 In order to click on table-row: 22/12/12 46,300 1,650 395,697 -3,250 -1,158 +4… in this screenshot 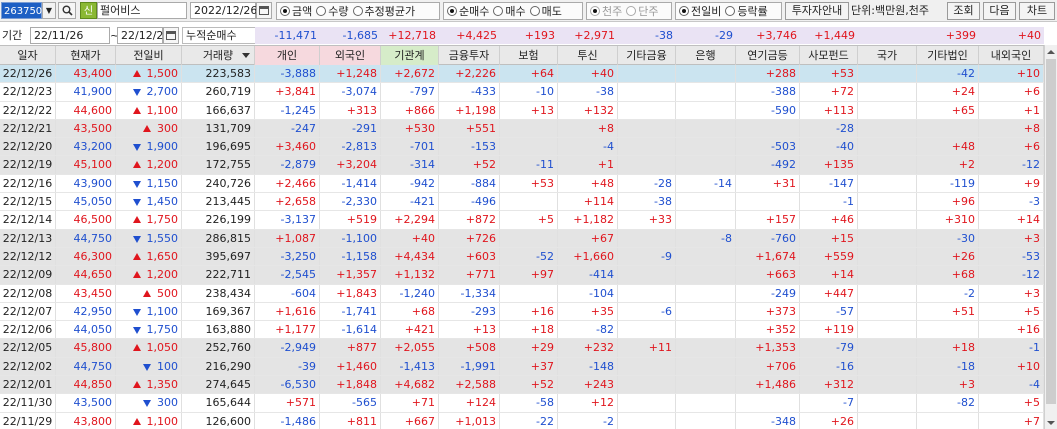, I will do `click(522, 257)`.